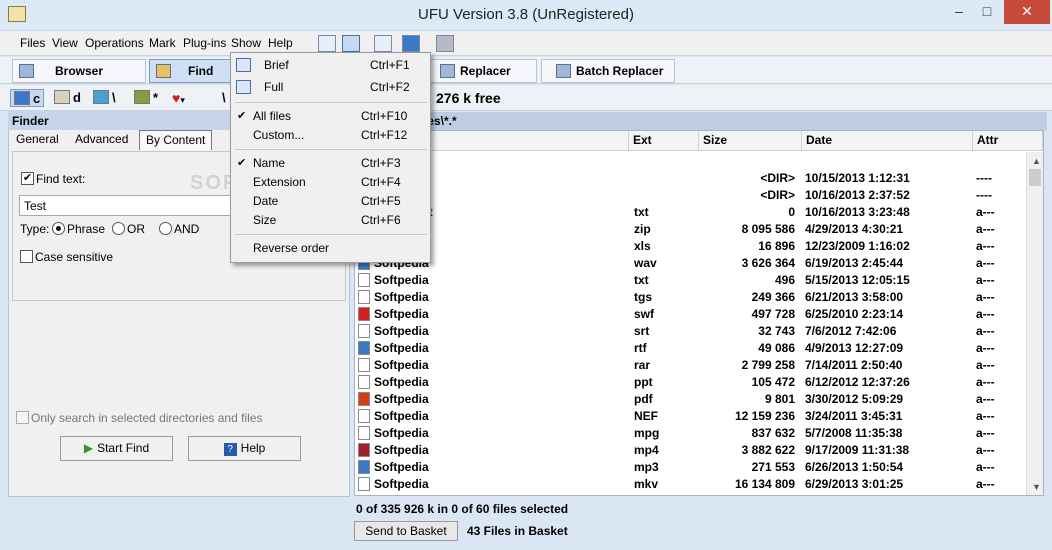 This screenshot has width=1052, height=550. Describe the element at coordinates (351, 43) in the screenshot. I see `full-view-icon` at that location.